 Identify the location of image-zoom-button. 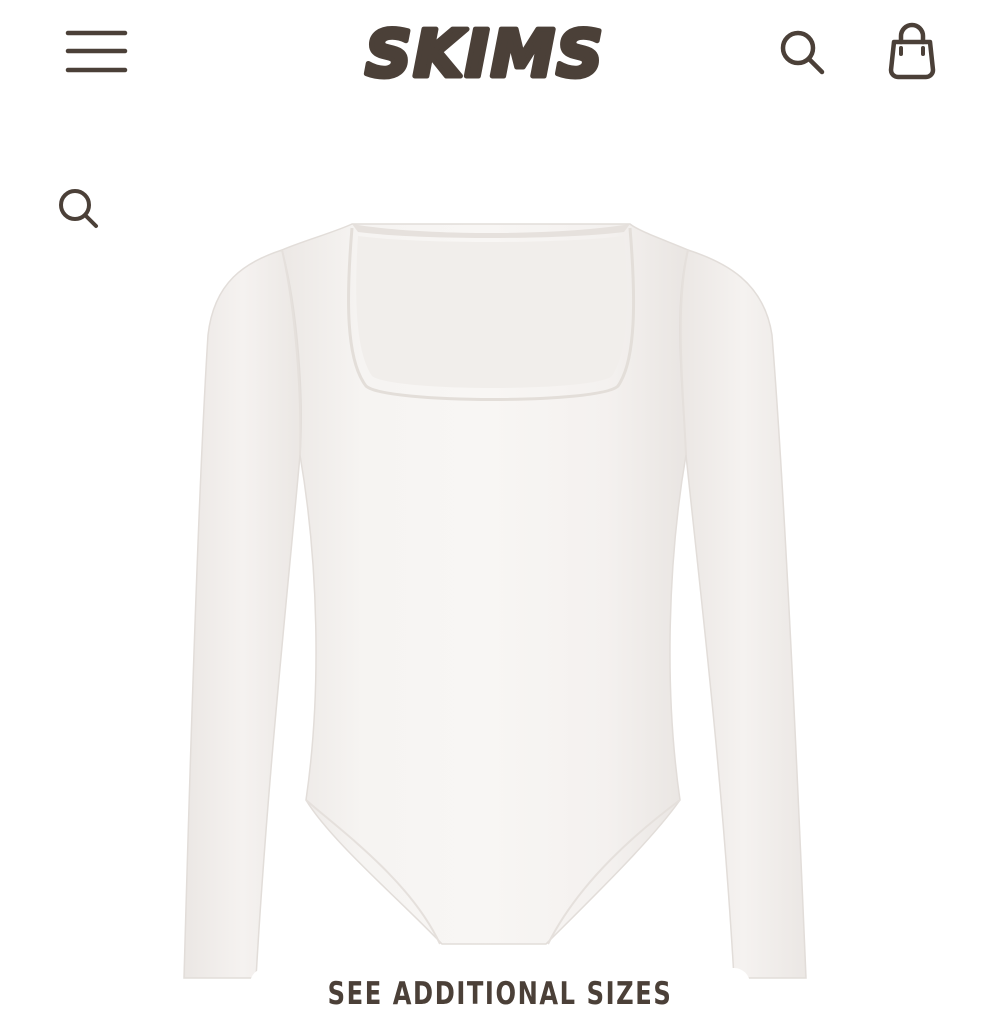
(78, 208).